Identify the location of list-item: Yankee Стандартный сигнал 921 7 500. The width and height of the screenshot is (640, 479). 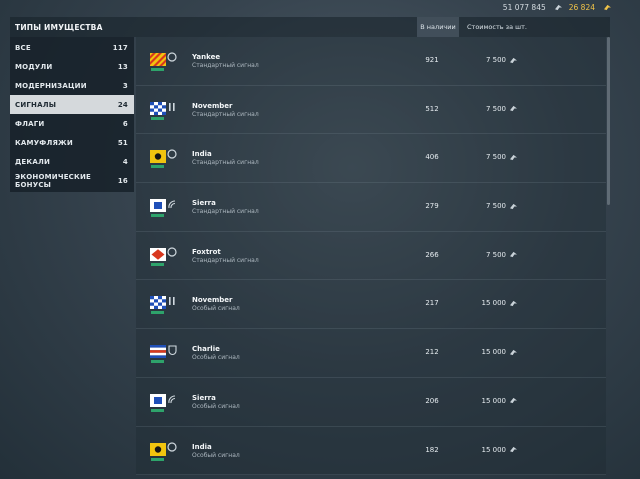
(371, 61).